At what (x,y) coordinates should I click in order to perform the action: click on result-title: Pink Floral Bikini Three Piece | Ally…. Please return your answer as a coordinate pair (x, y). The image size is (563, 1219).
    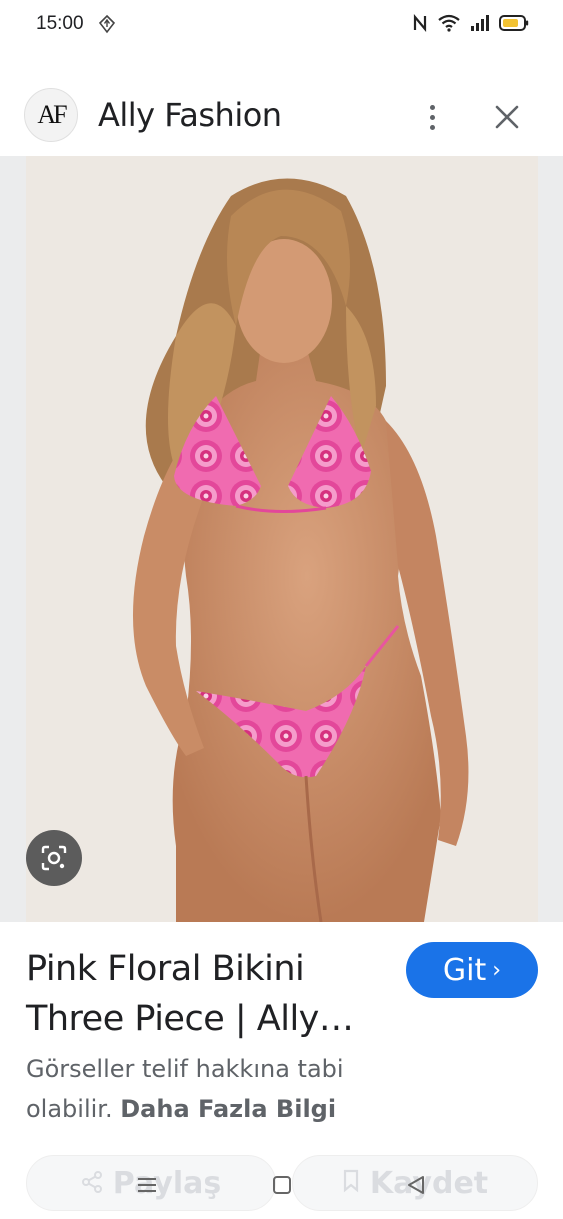
    Looking at the image, I should click on (211, 994).